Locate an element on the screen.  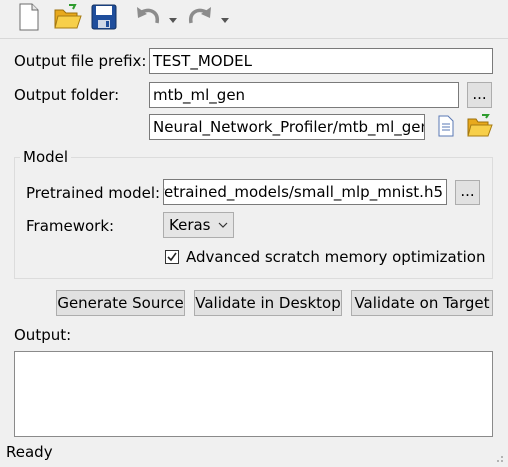
redo-icon is located at coordinates (200, 19).